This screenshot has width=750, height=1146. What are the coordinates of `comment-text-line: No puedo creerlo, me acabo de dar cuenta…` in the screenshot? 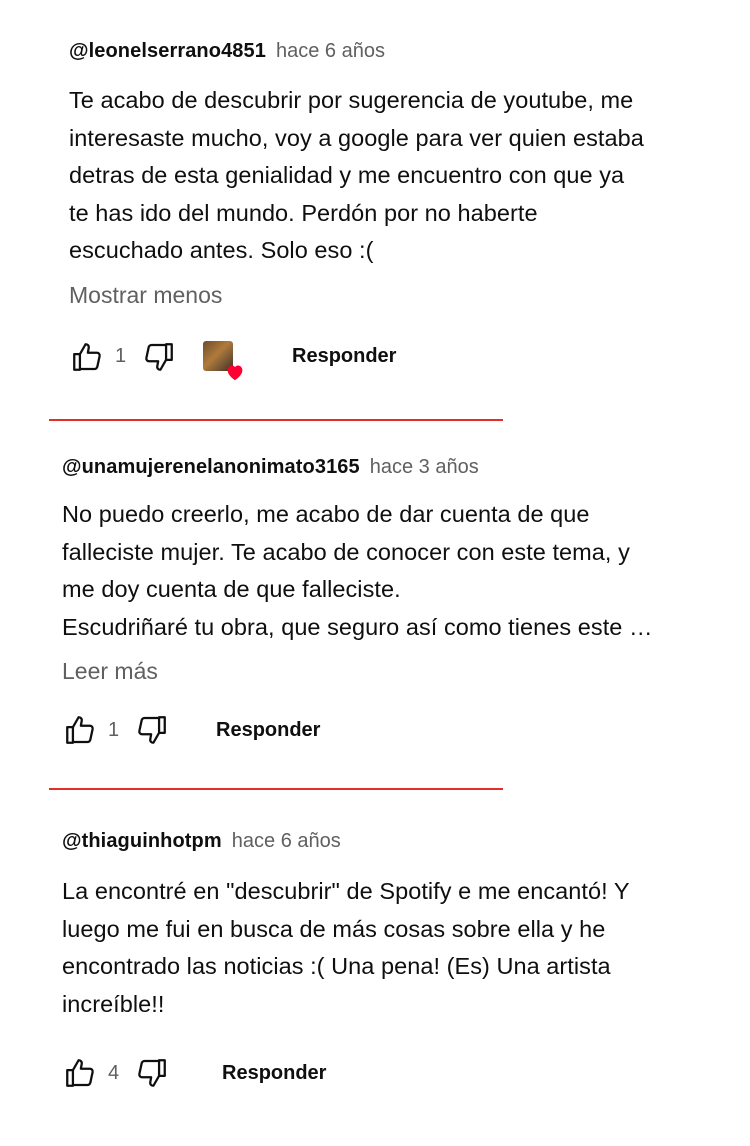 It's located at (326, 514).